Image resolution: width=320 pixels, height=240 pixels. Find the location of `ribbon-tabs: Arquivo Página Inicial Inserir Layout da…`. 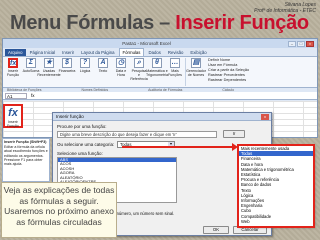

ribbon-tabs: Arquivo Página Inicial Inserir Layout da… is located at coordinates (160, 52).